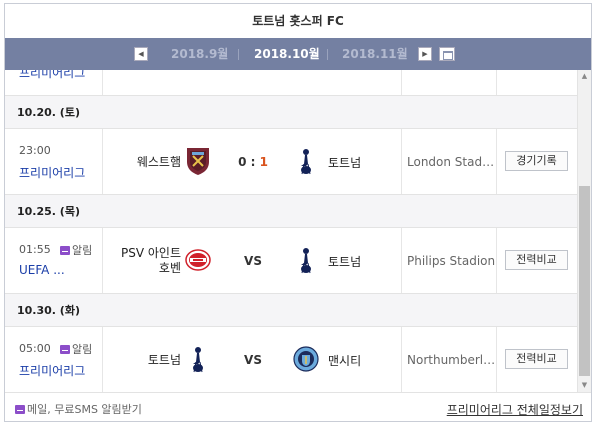  I want to click on current-month-label: 2018.10월, so click(287, 54).